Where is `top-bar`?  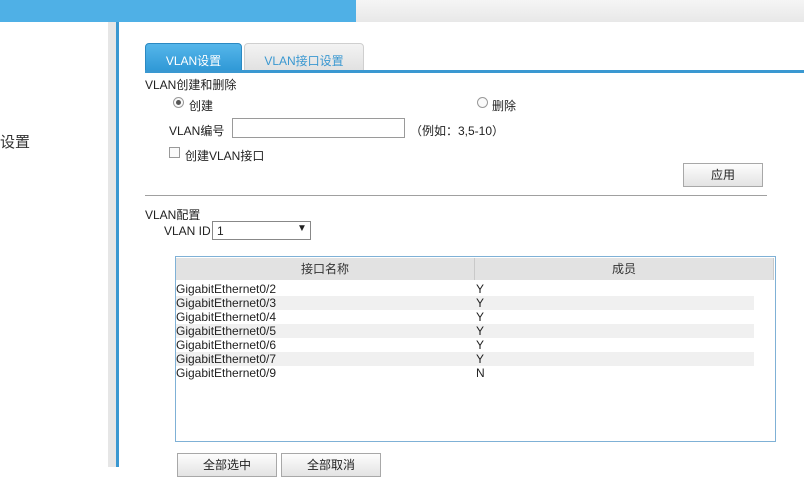
top-bar is located at coordinates (580, 11).